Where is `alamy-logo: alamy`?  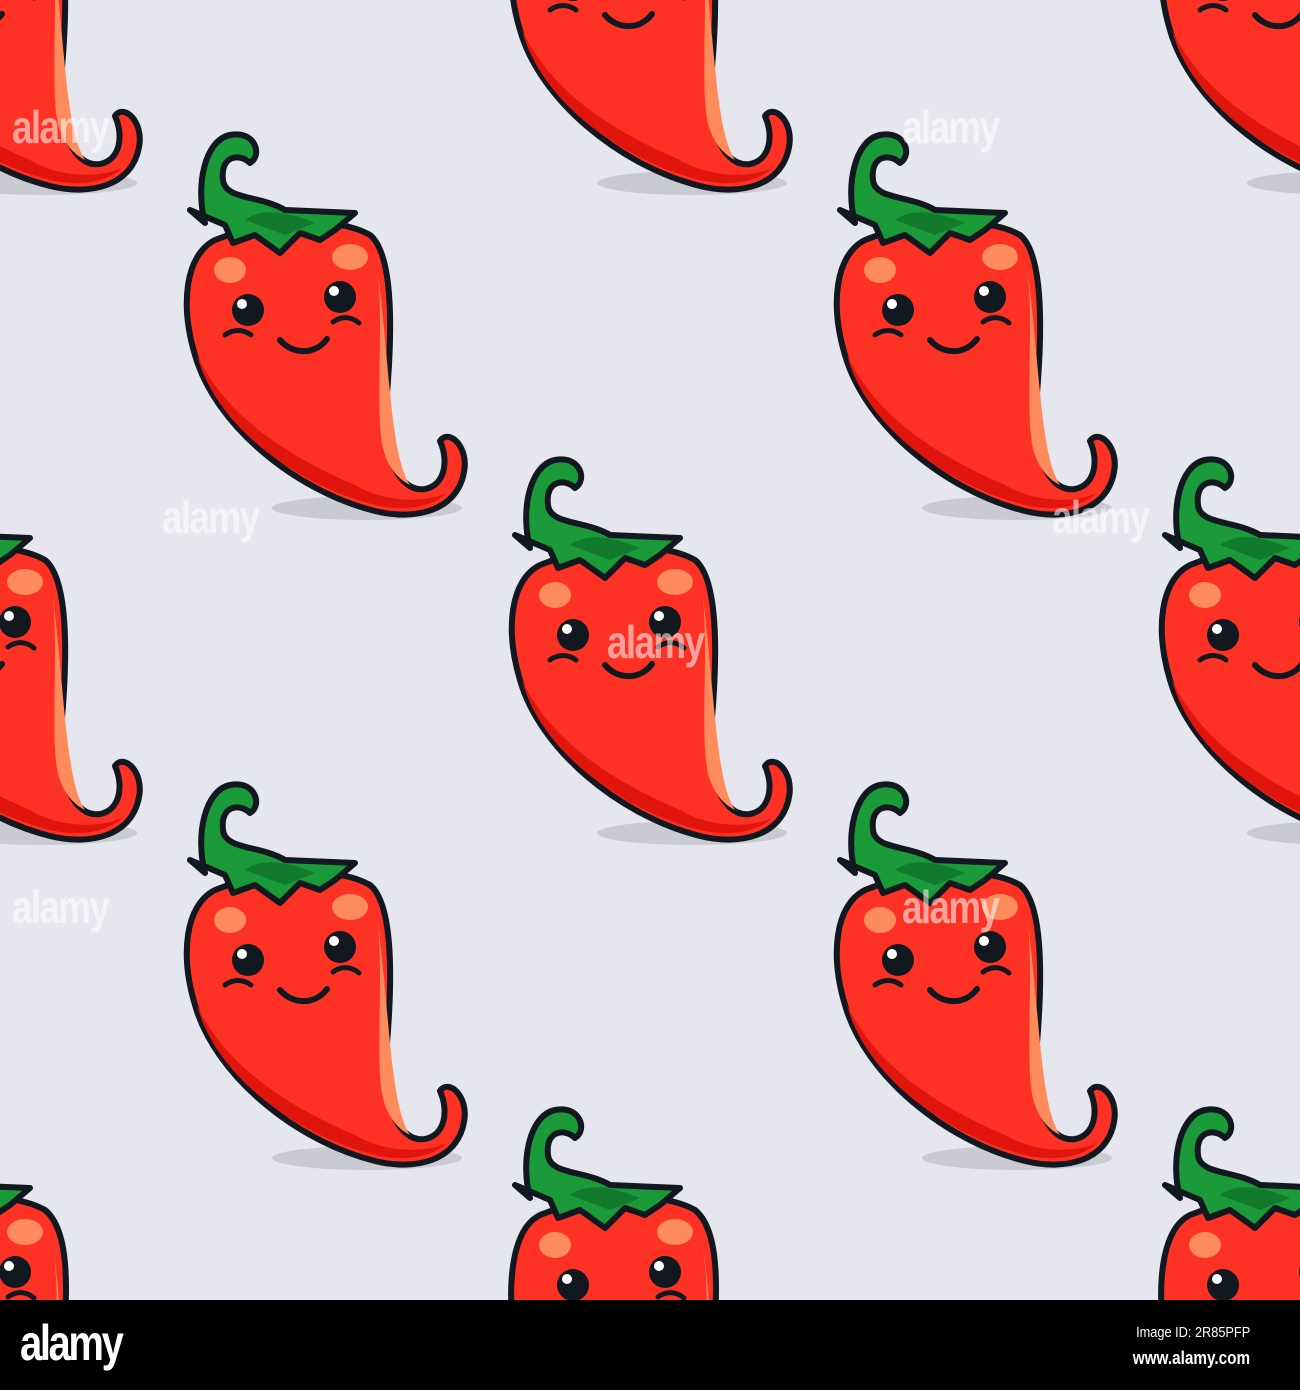 alamy-logo: alamy is located at coordinates (72, 1343).